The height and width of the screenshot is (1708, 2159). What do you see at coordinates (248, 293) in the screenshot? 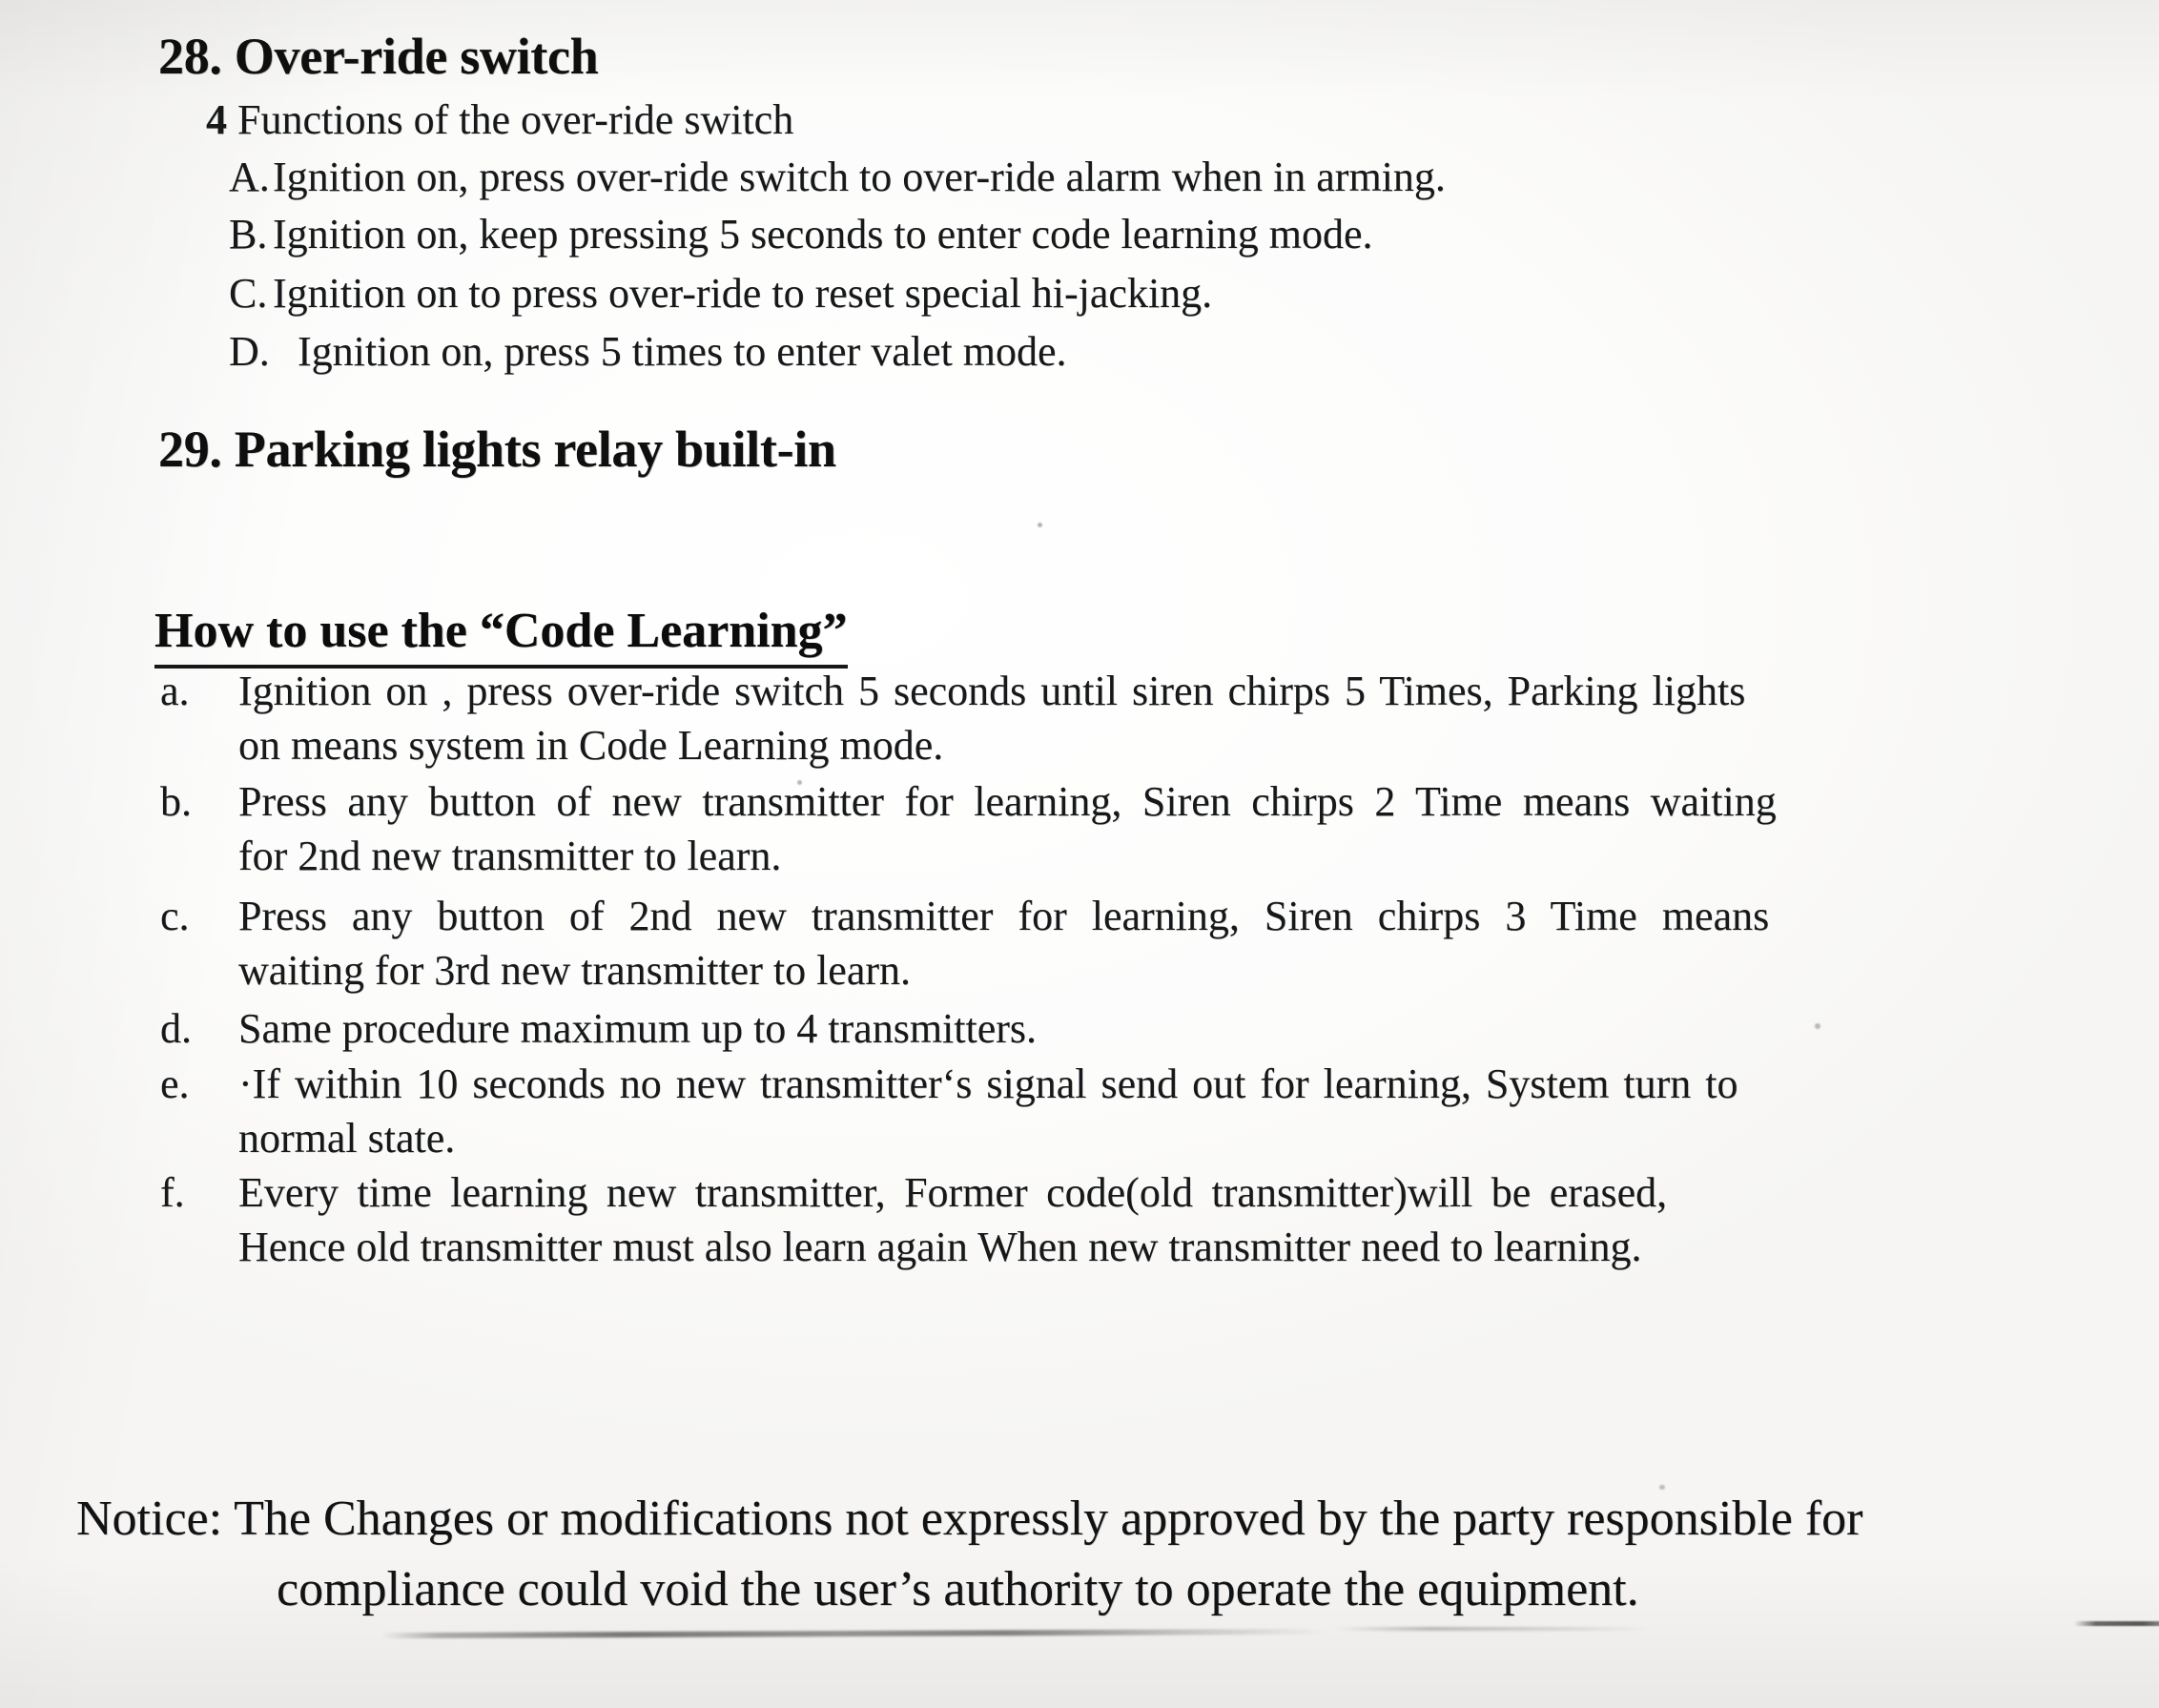
I see `option-c-letter: C.` at bounding box center [248, 293].